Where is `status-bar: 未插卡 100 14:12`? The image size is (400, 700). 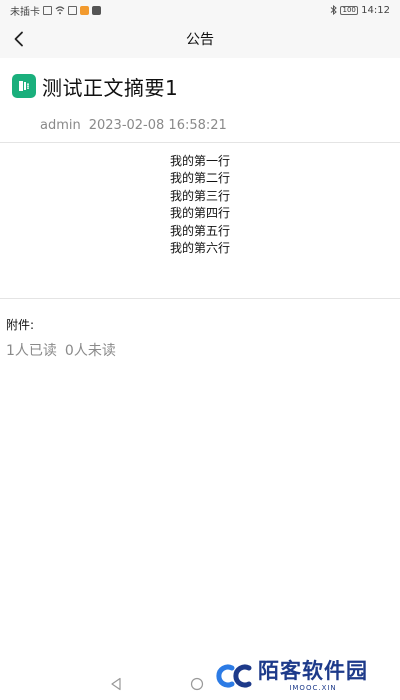 status-bar: 未插卡 100 14:12 is located at coordinates (200, 10).